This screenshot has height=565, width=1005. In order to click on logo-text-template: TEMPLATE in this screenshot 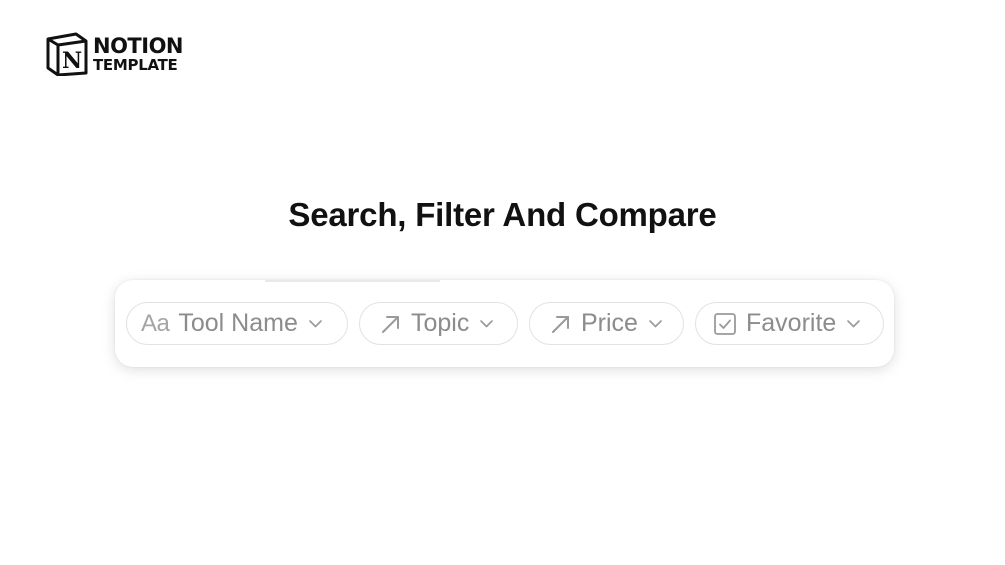, I will do `click(135, 64)`.